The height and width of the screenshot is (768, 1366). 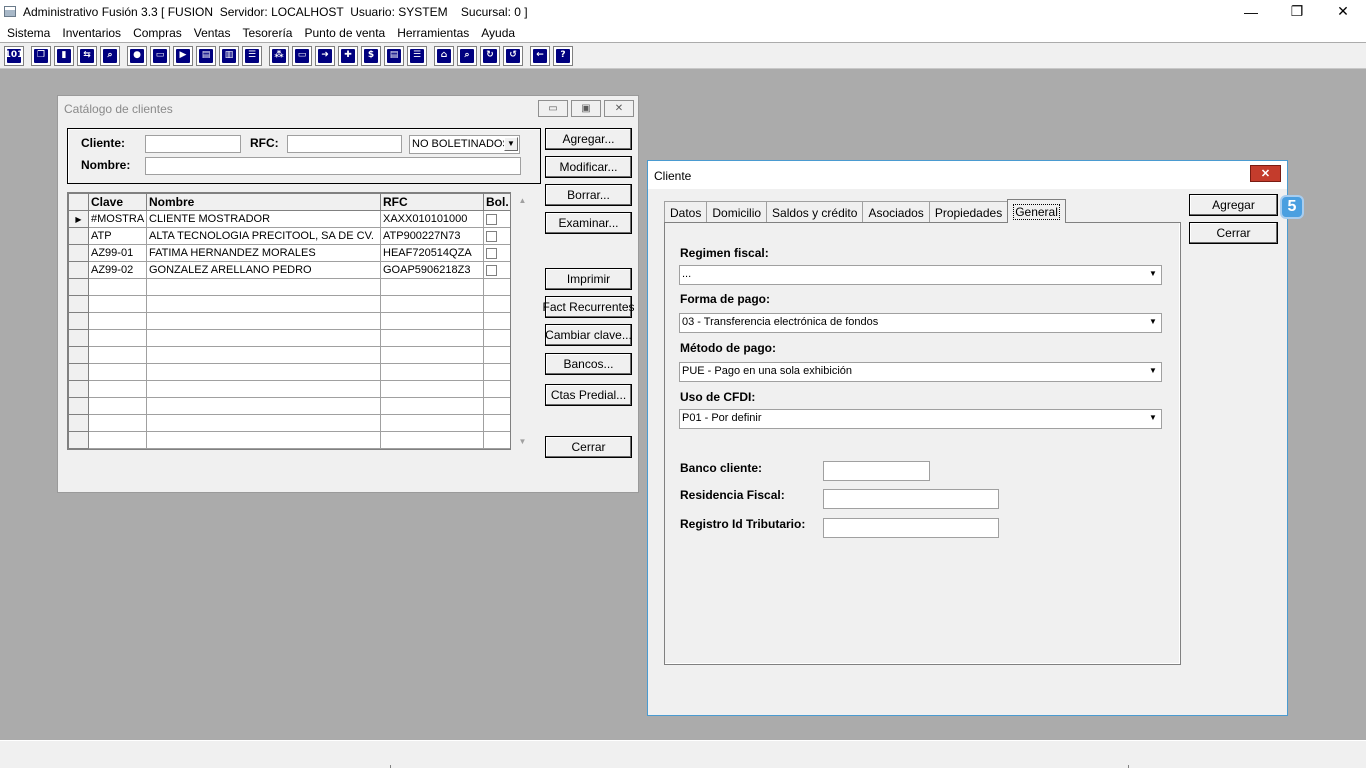 What do you see at coordinates (588, 279) in the screenshot?
I see `imprimir-button: Imprimir` at bounding box center [588, 279].